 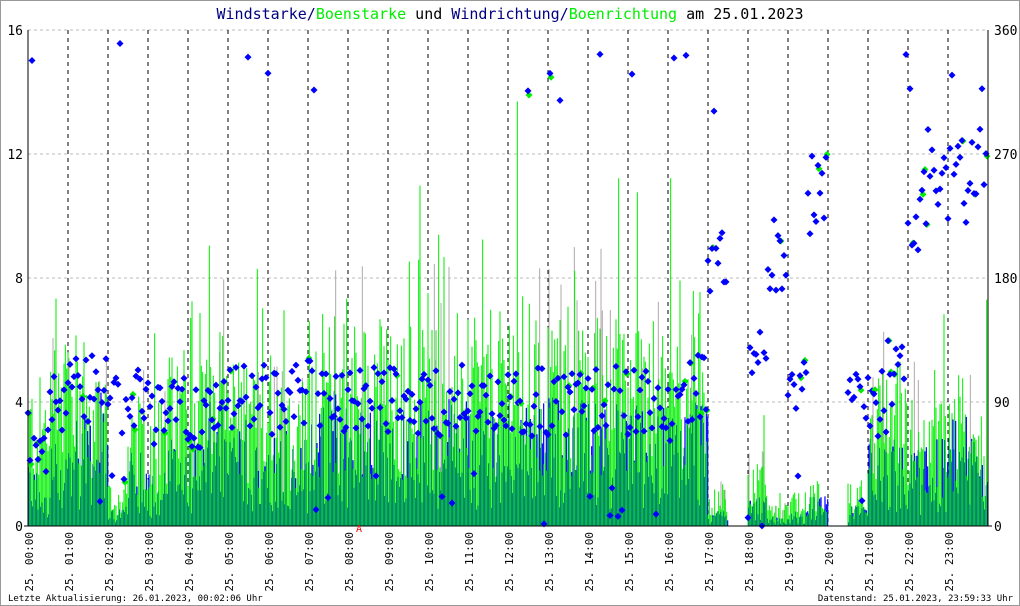 What do you see at coordinates (629, 562) in the screenshot?
I see `x-tick-label: 25. 15:00` at bounding box center [629, 562].